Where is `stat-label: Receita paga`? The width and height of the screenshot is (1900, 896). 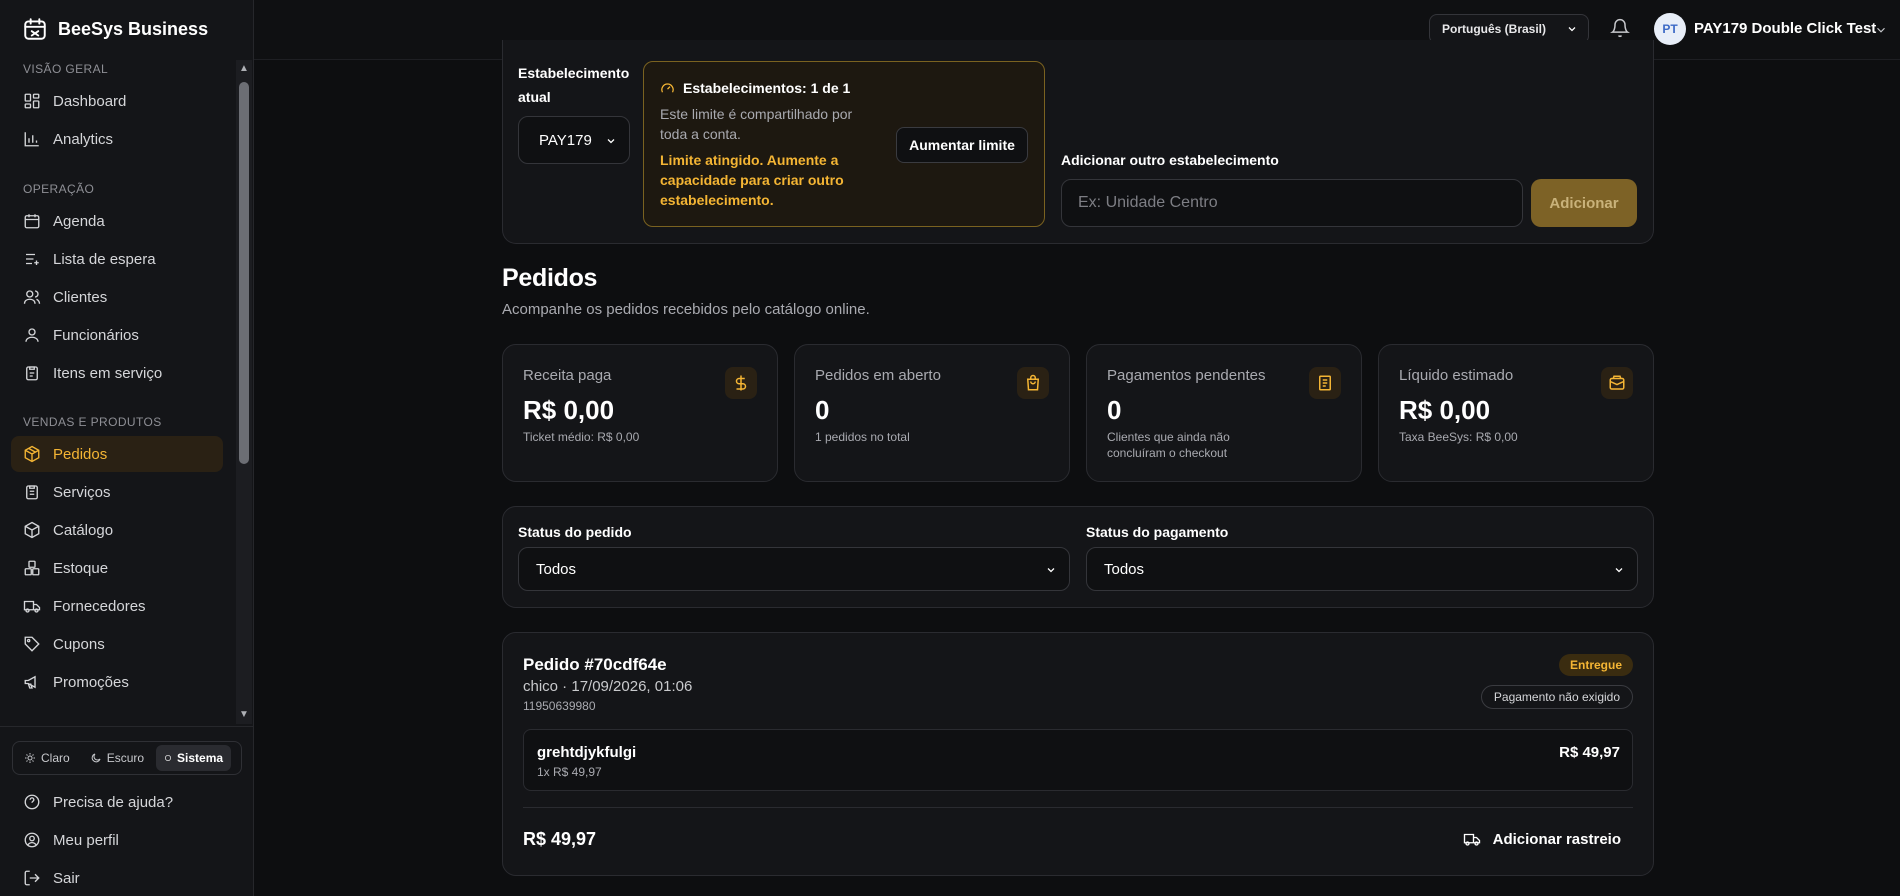 stat-label: Receita paga is located at coordinates (567, 375).